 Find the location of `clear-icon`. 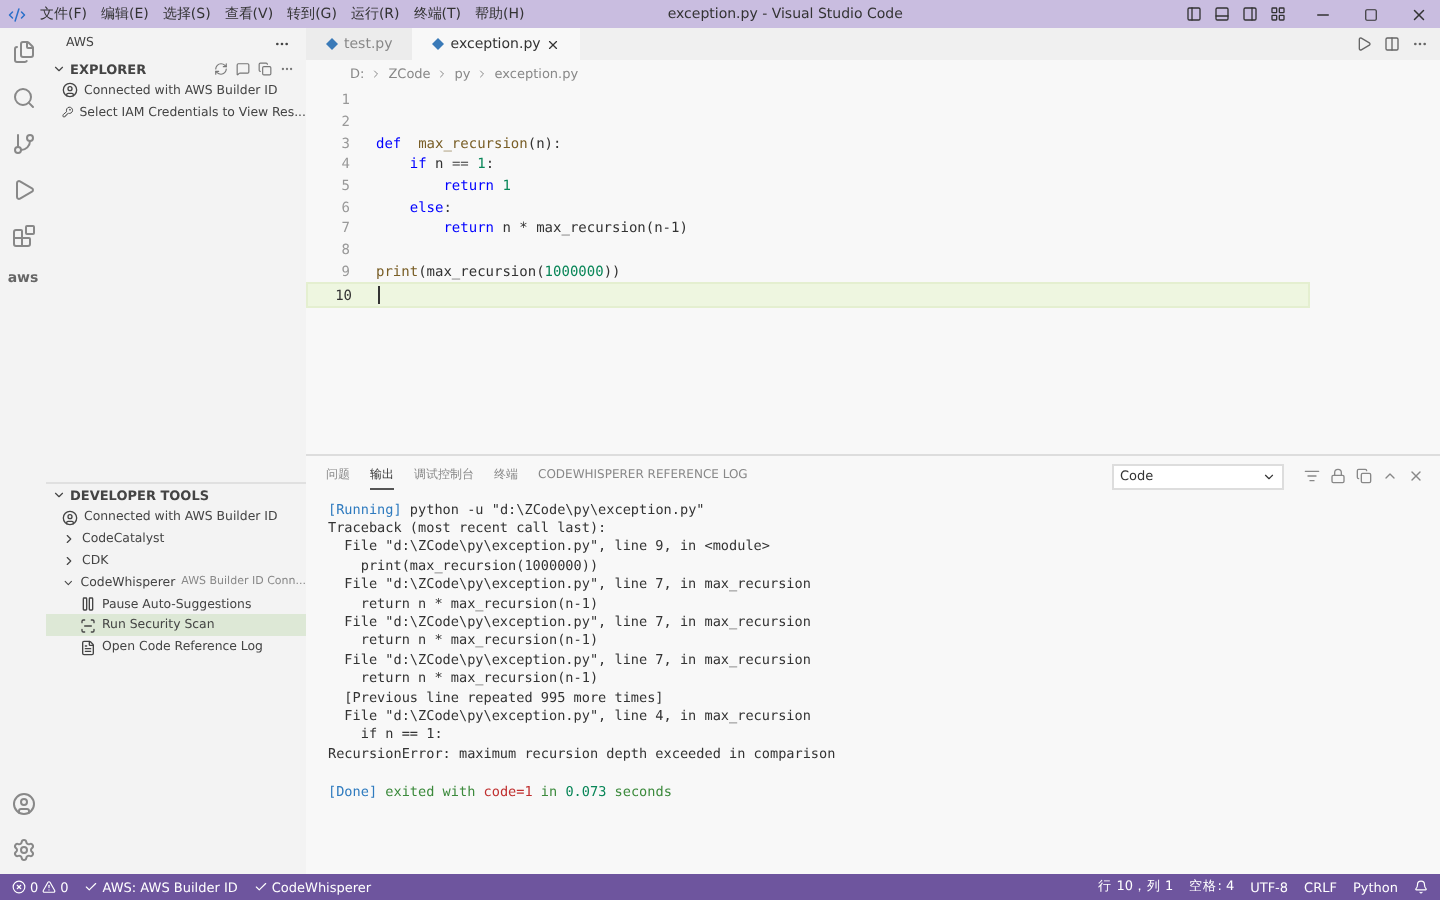

clear-icon is located at coordinates (1364, 476).